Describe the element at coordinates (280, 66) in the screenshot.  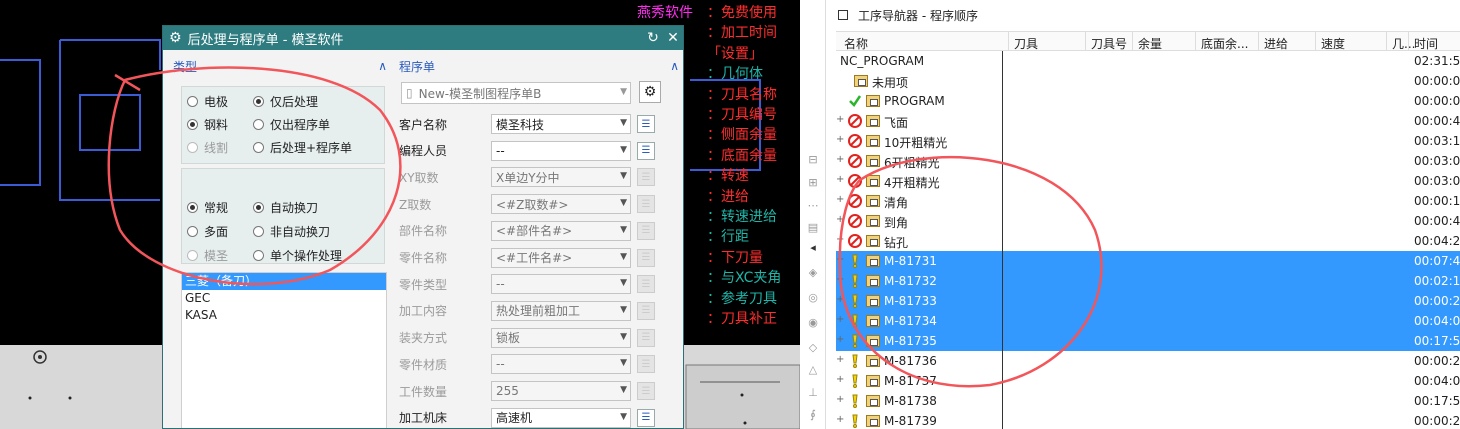
I see `type-section-header: 类型 ∧` at that location.